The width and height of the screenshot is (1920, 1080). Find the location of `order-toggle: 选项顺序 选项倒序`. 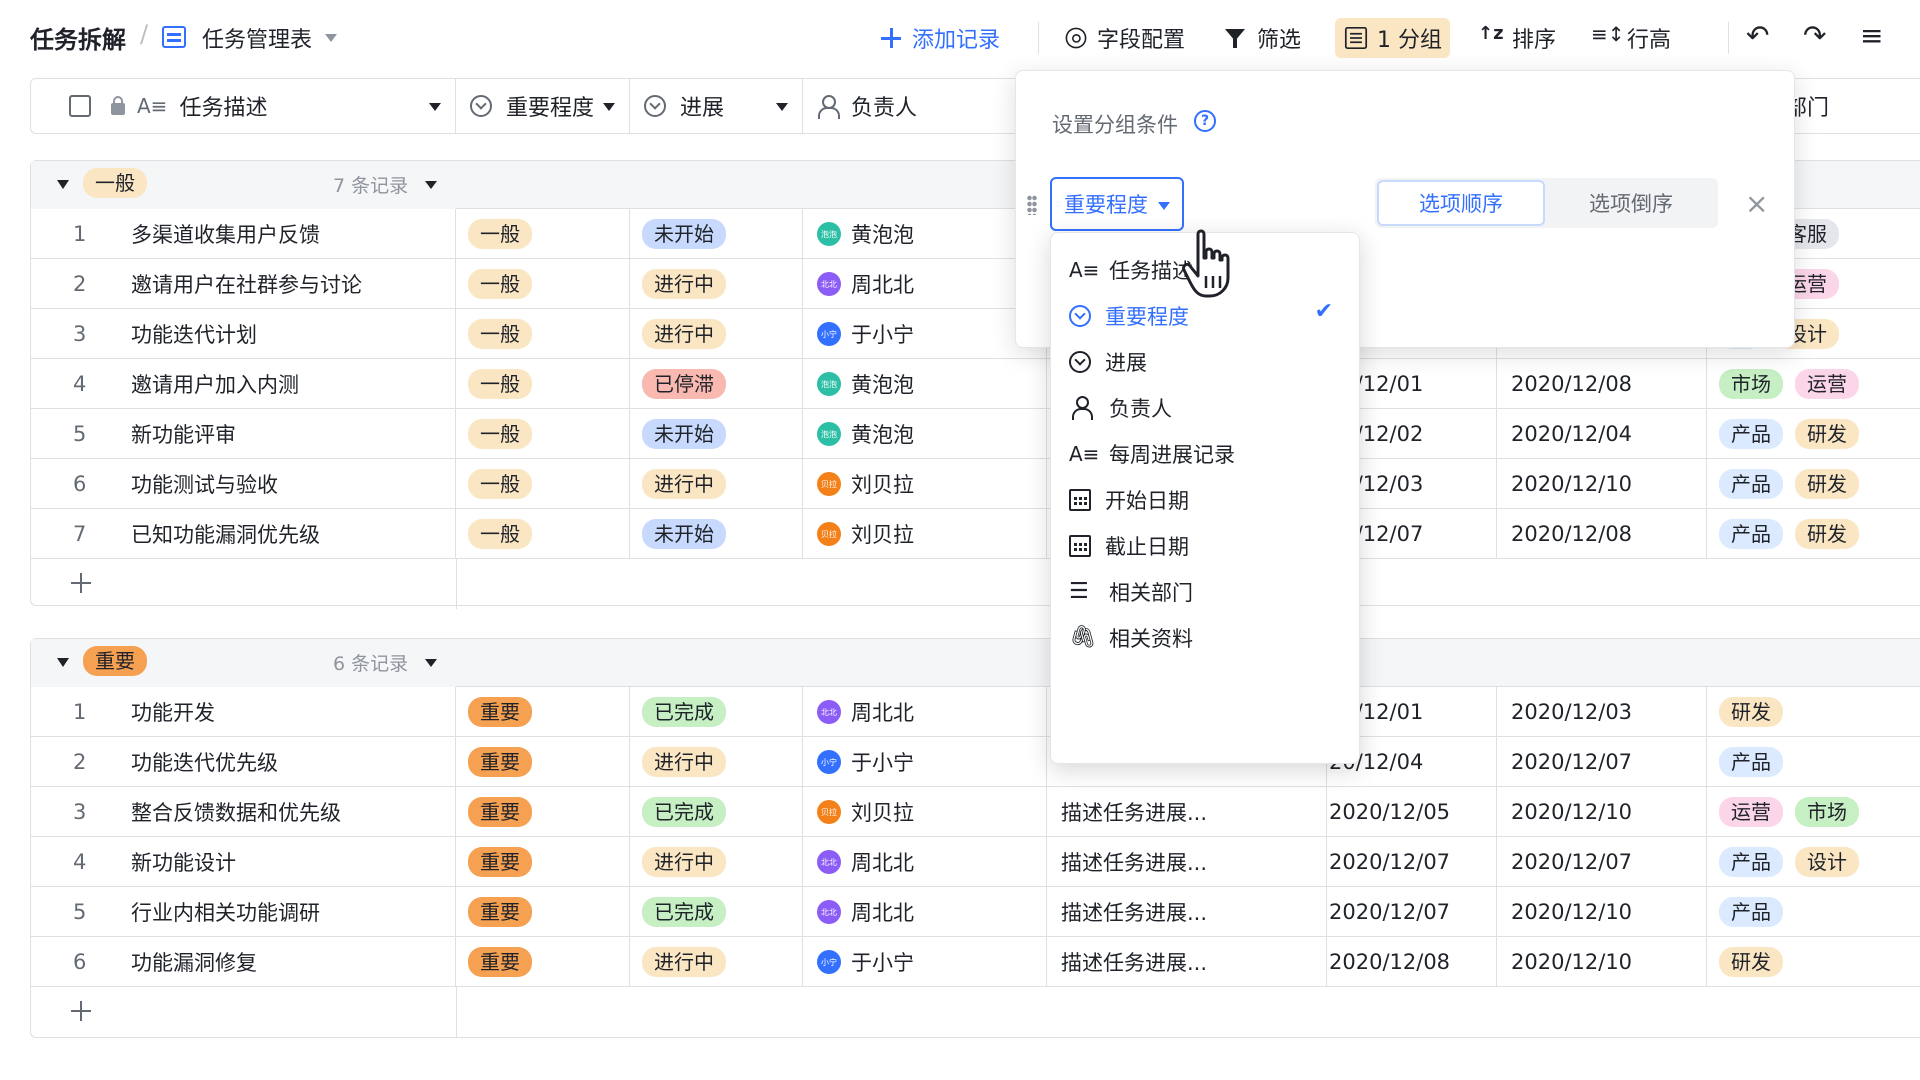

order-toggle: 选项顺序 选项倒序 is located at coordinates (1546, 203).